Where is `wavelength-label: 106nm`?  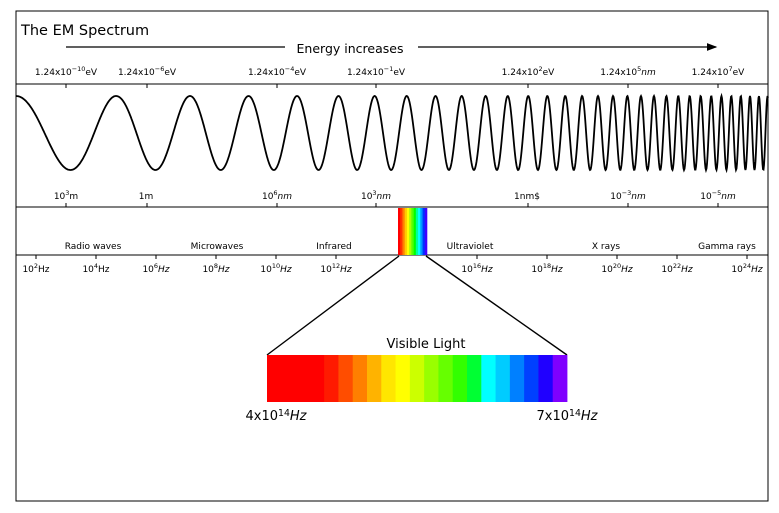
wavelength-label: 106nm is located at coordinates (277, 195).